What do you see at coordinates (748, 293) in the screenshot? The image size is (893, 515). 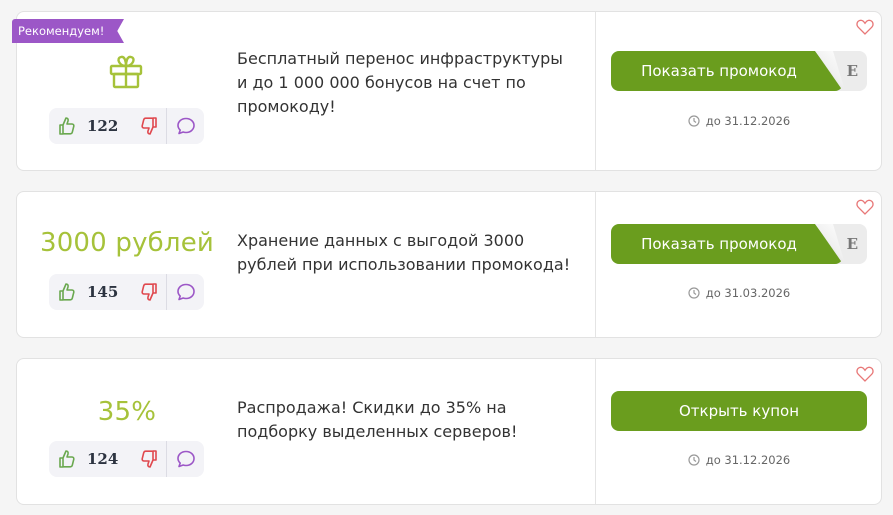 I see `expiry-text: до 31.03.2026` at bounding box center [748, 293].